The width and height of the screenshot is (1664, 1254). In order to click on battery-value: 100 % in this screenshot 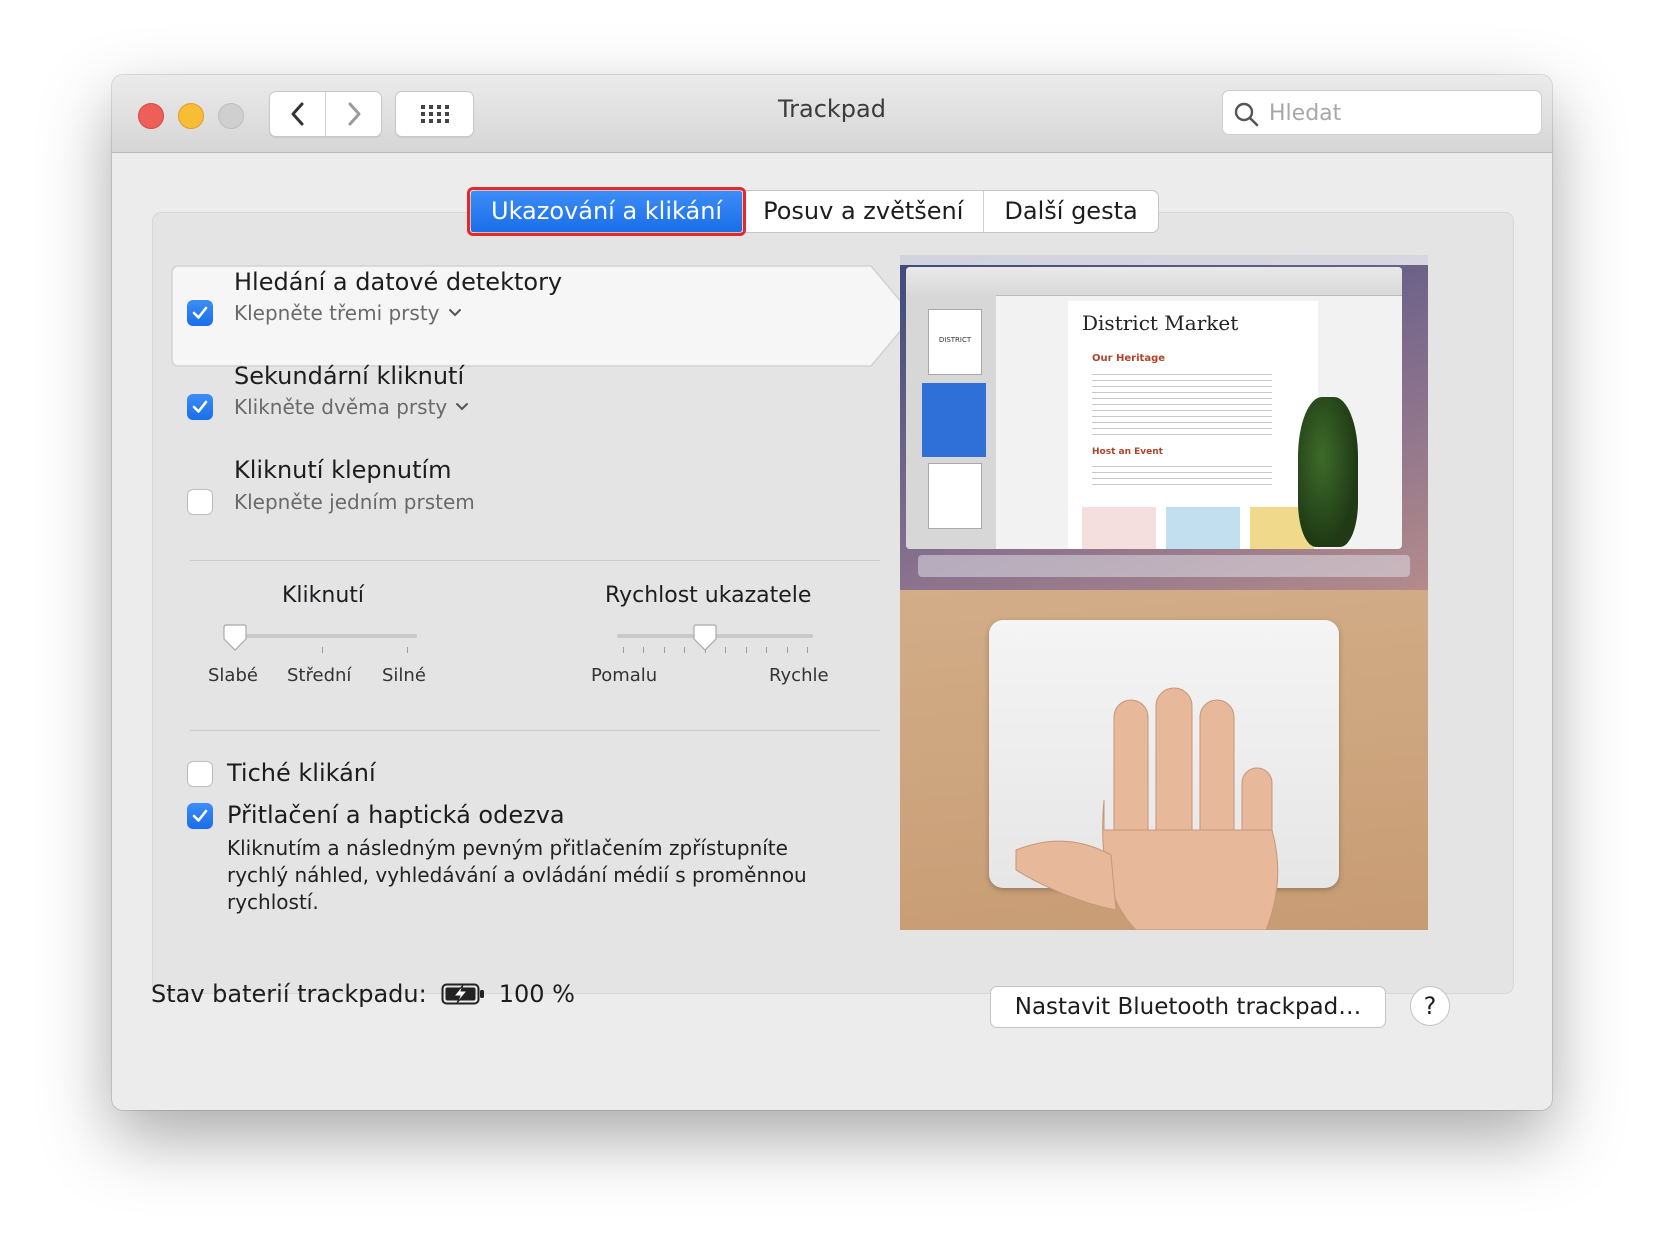, I will do `click(536, 994)`.